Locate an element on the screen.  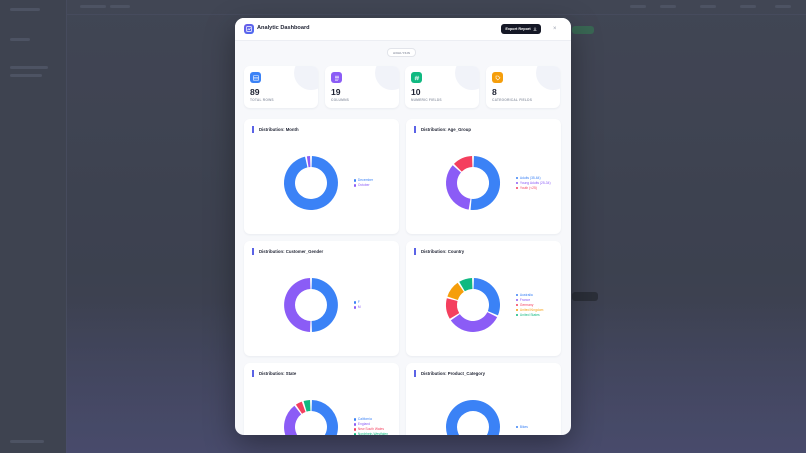
donut-slice-adults-35-64- is located at coordinates (485, 183).